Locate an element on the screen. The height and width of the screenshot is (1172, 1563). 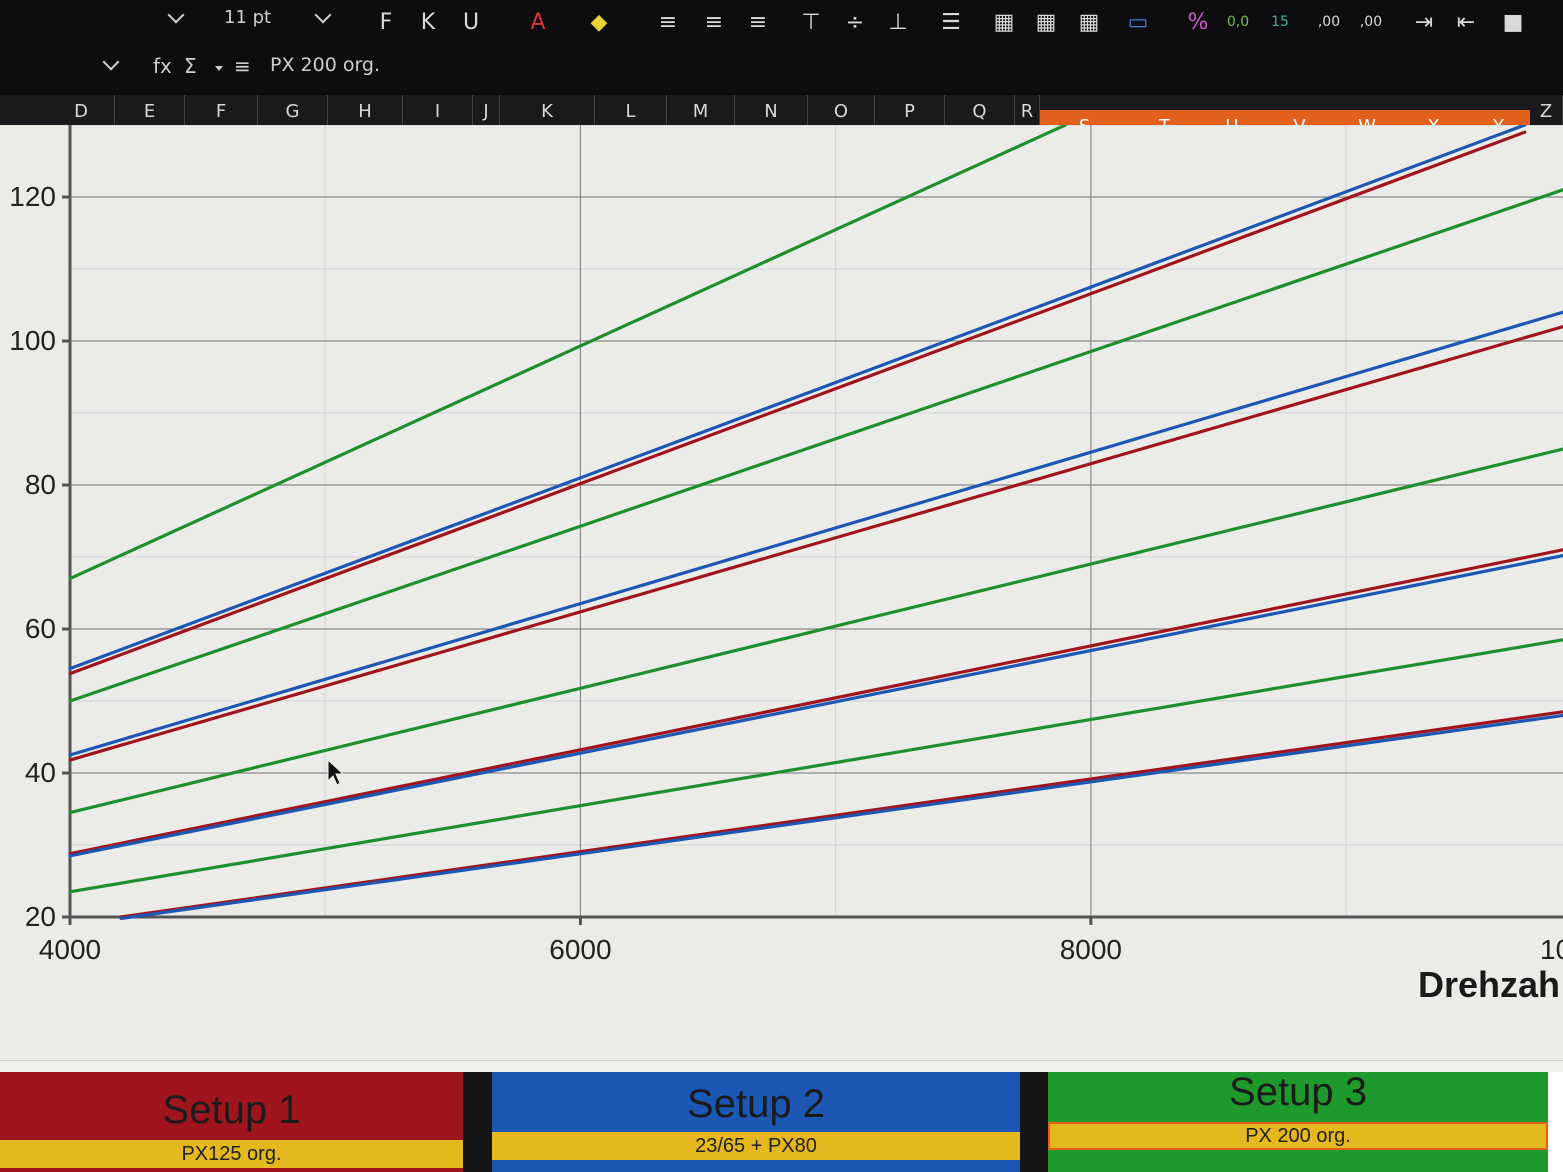
x-axis-label: Drehzah is located at coordinates (1489, 984).